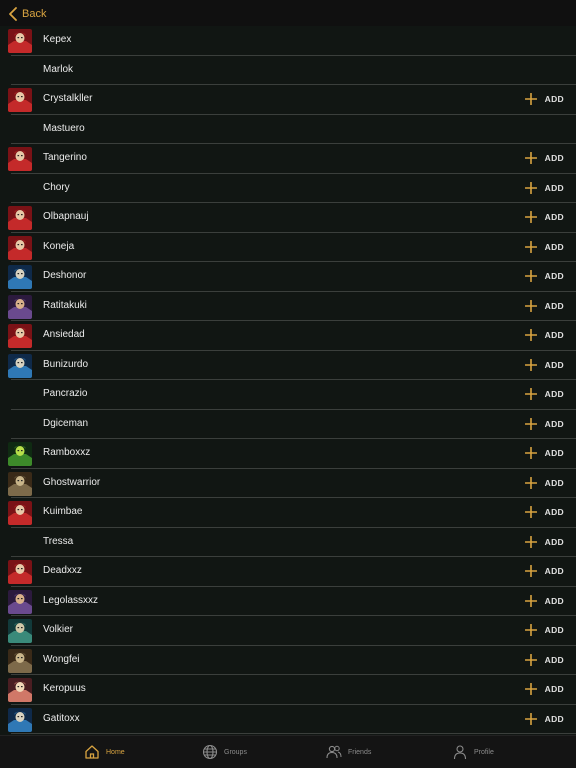 The height and width of the screenshot is (768, 576). I want to click on list-item: Crystalkller ADD, so click(292, 100).